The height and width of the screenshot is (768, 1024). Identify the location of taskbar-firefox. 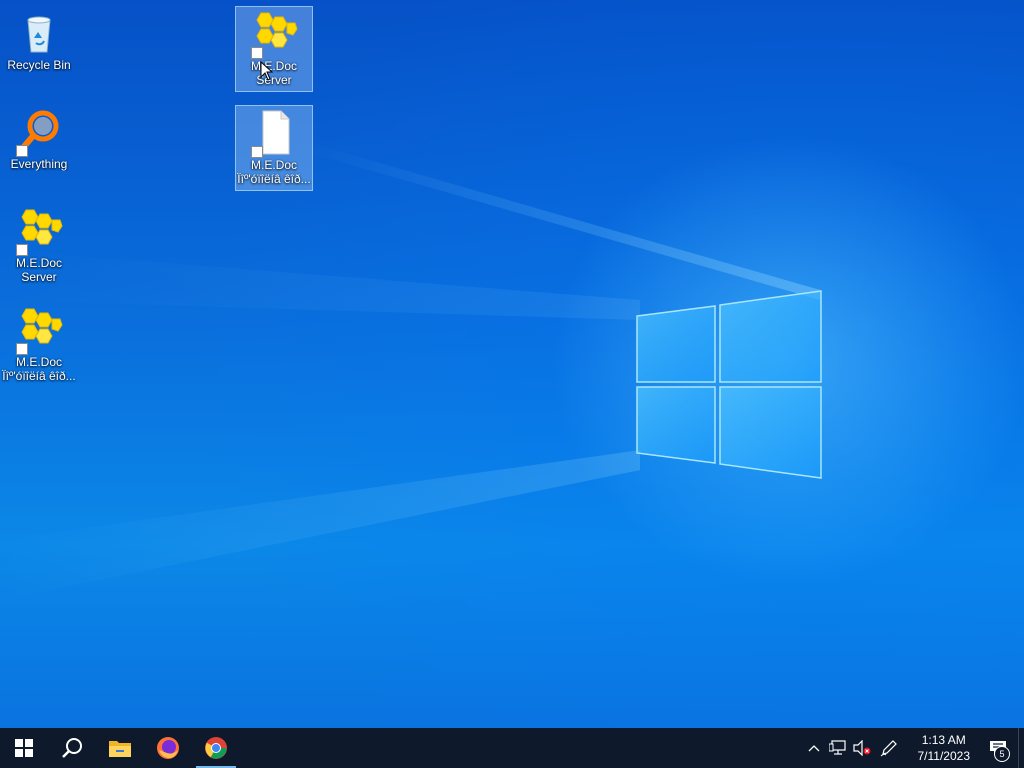
(168, 748).